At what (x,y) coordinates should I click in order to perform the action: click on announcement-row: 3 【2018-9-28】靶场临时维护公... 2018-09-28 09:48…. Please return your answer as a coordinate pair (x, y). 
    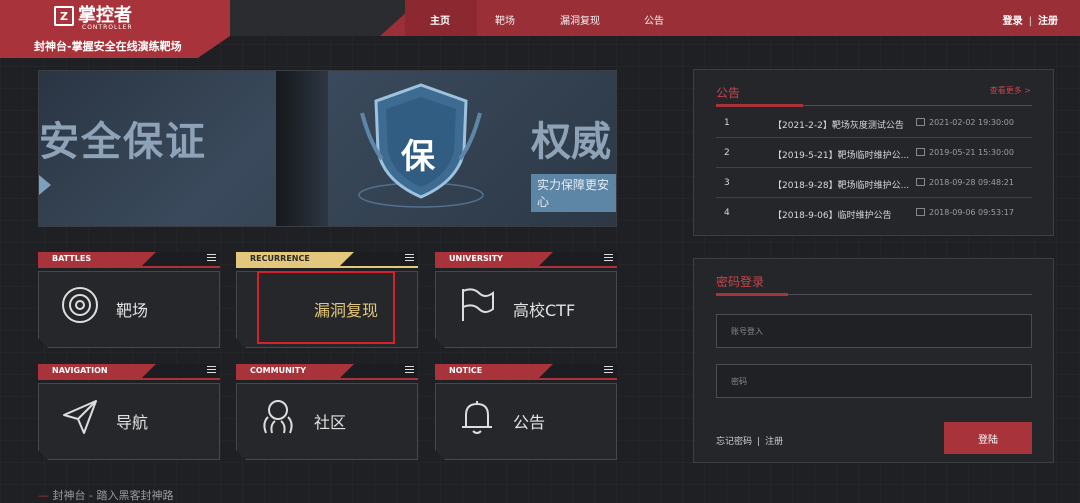
    Looking at the image, I should click on (874, 183).